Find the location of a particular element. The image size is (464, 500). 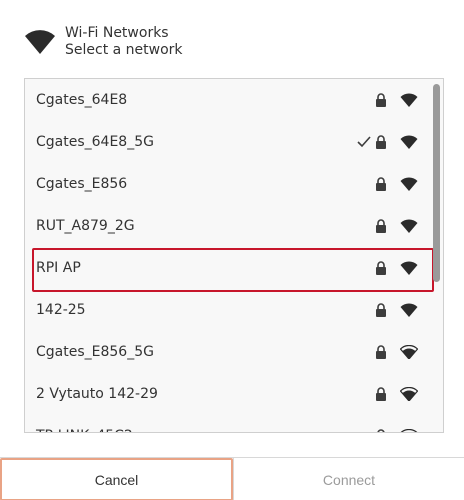

network-ssid: TP-LINK_45C2 is located at coordinates (84, 430).